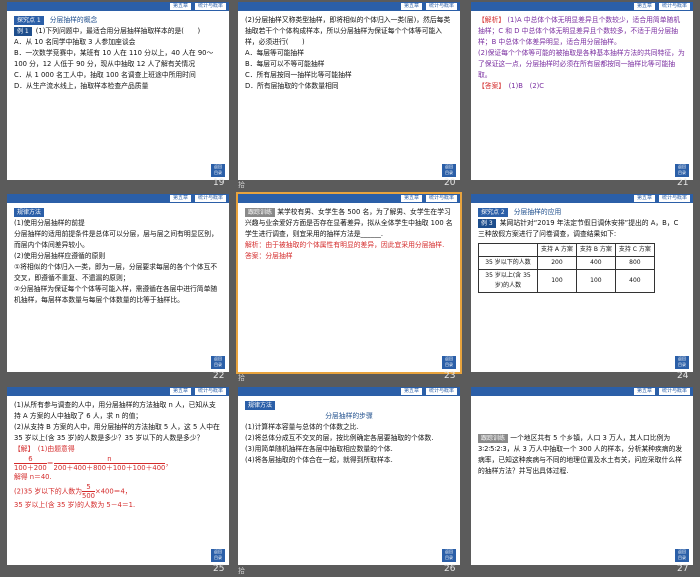  What do you see at coordinates (219, 569) in the screenshot?
I see `slide-number: 25` at bounding box center [219, 569].